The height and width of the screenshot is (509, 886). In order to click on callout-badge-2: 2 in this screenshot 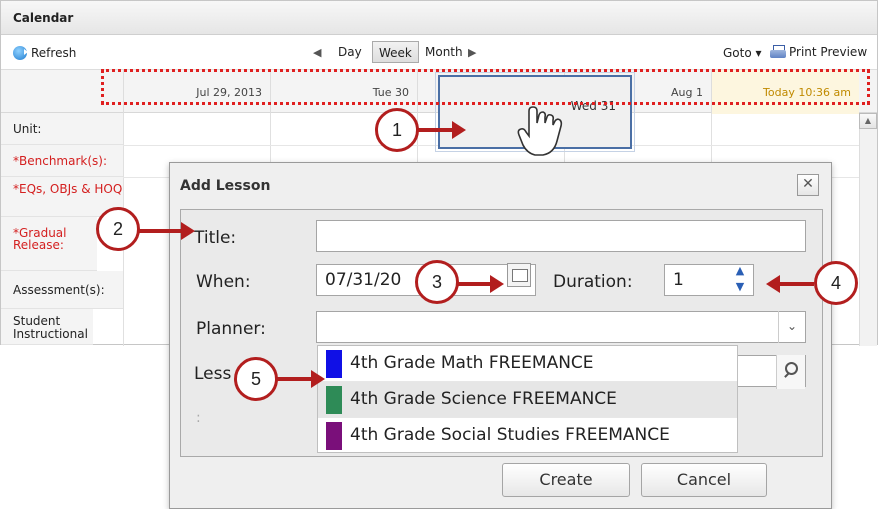, I will do `click(118, 229)`.